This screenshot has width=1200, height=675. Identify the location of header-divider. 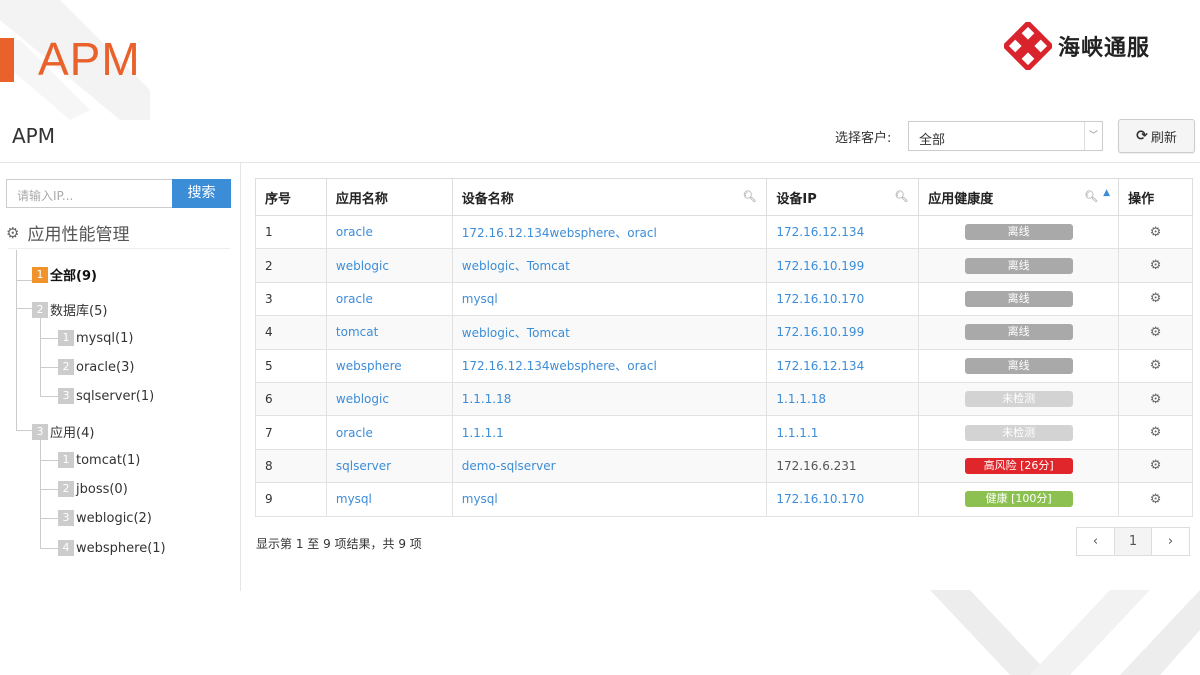
(600, 162).